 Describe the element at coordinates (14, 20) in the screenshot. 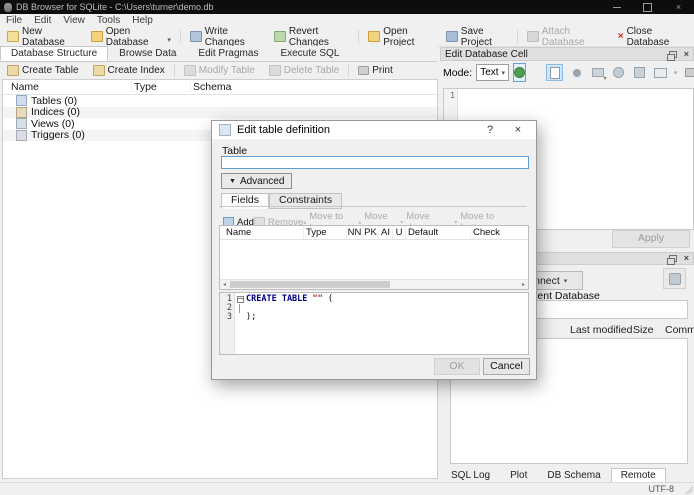

I see `menu-file: File` at that location.